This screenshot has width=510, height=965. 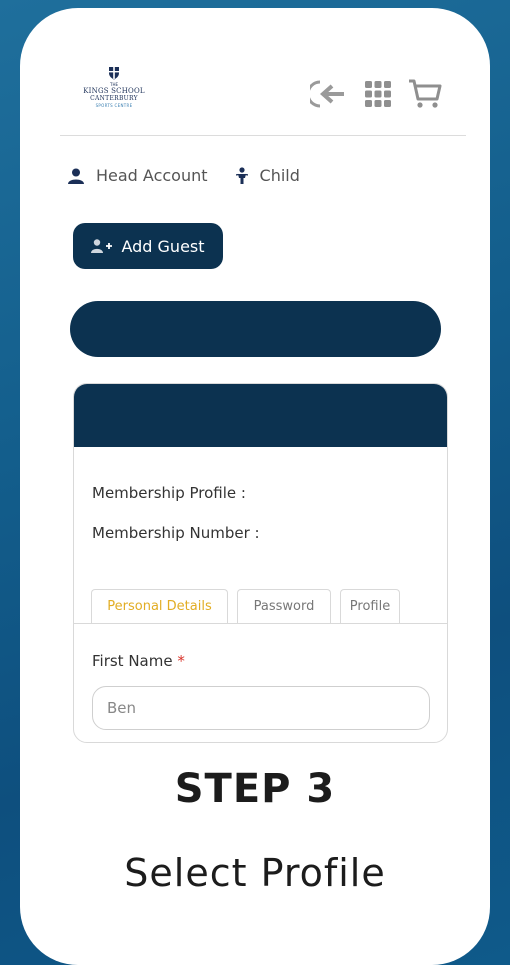 I want to click on add-guest-button: Add Guest, so click(x=148, y=246).